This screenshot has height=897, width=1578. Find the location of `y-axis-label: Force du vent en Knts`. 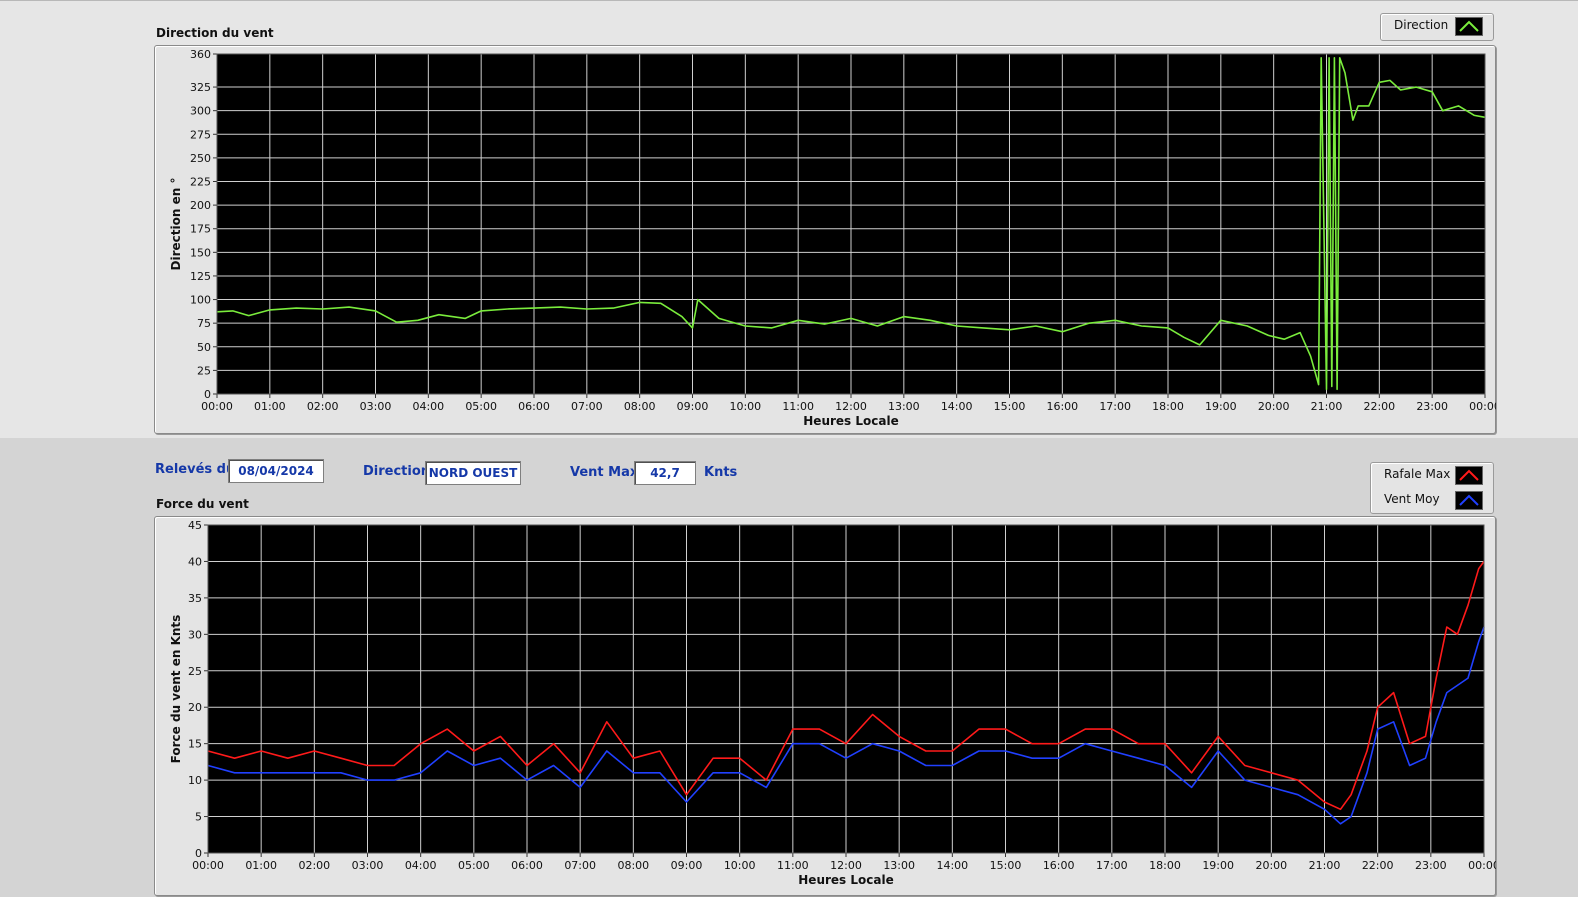

y-axis-label: Force du vent en Knts is located at coordinates (176, 689).